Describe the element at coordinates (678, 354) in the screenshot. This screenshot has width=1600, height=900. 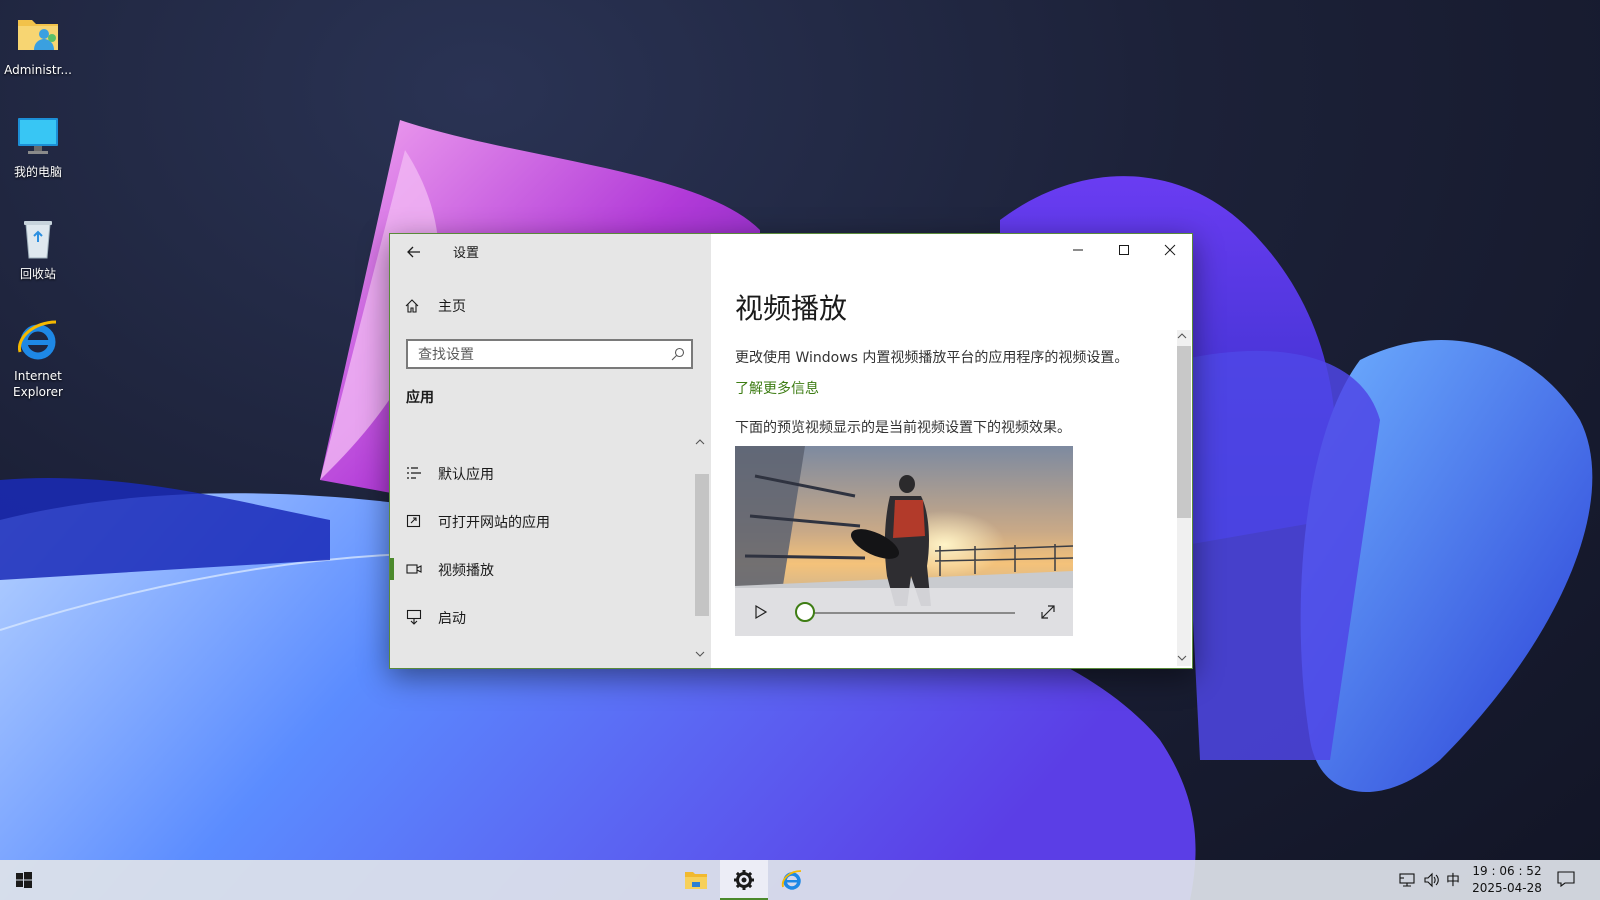
I see `search-icon` at that location.